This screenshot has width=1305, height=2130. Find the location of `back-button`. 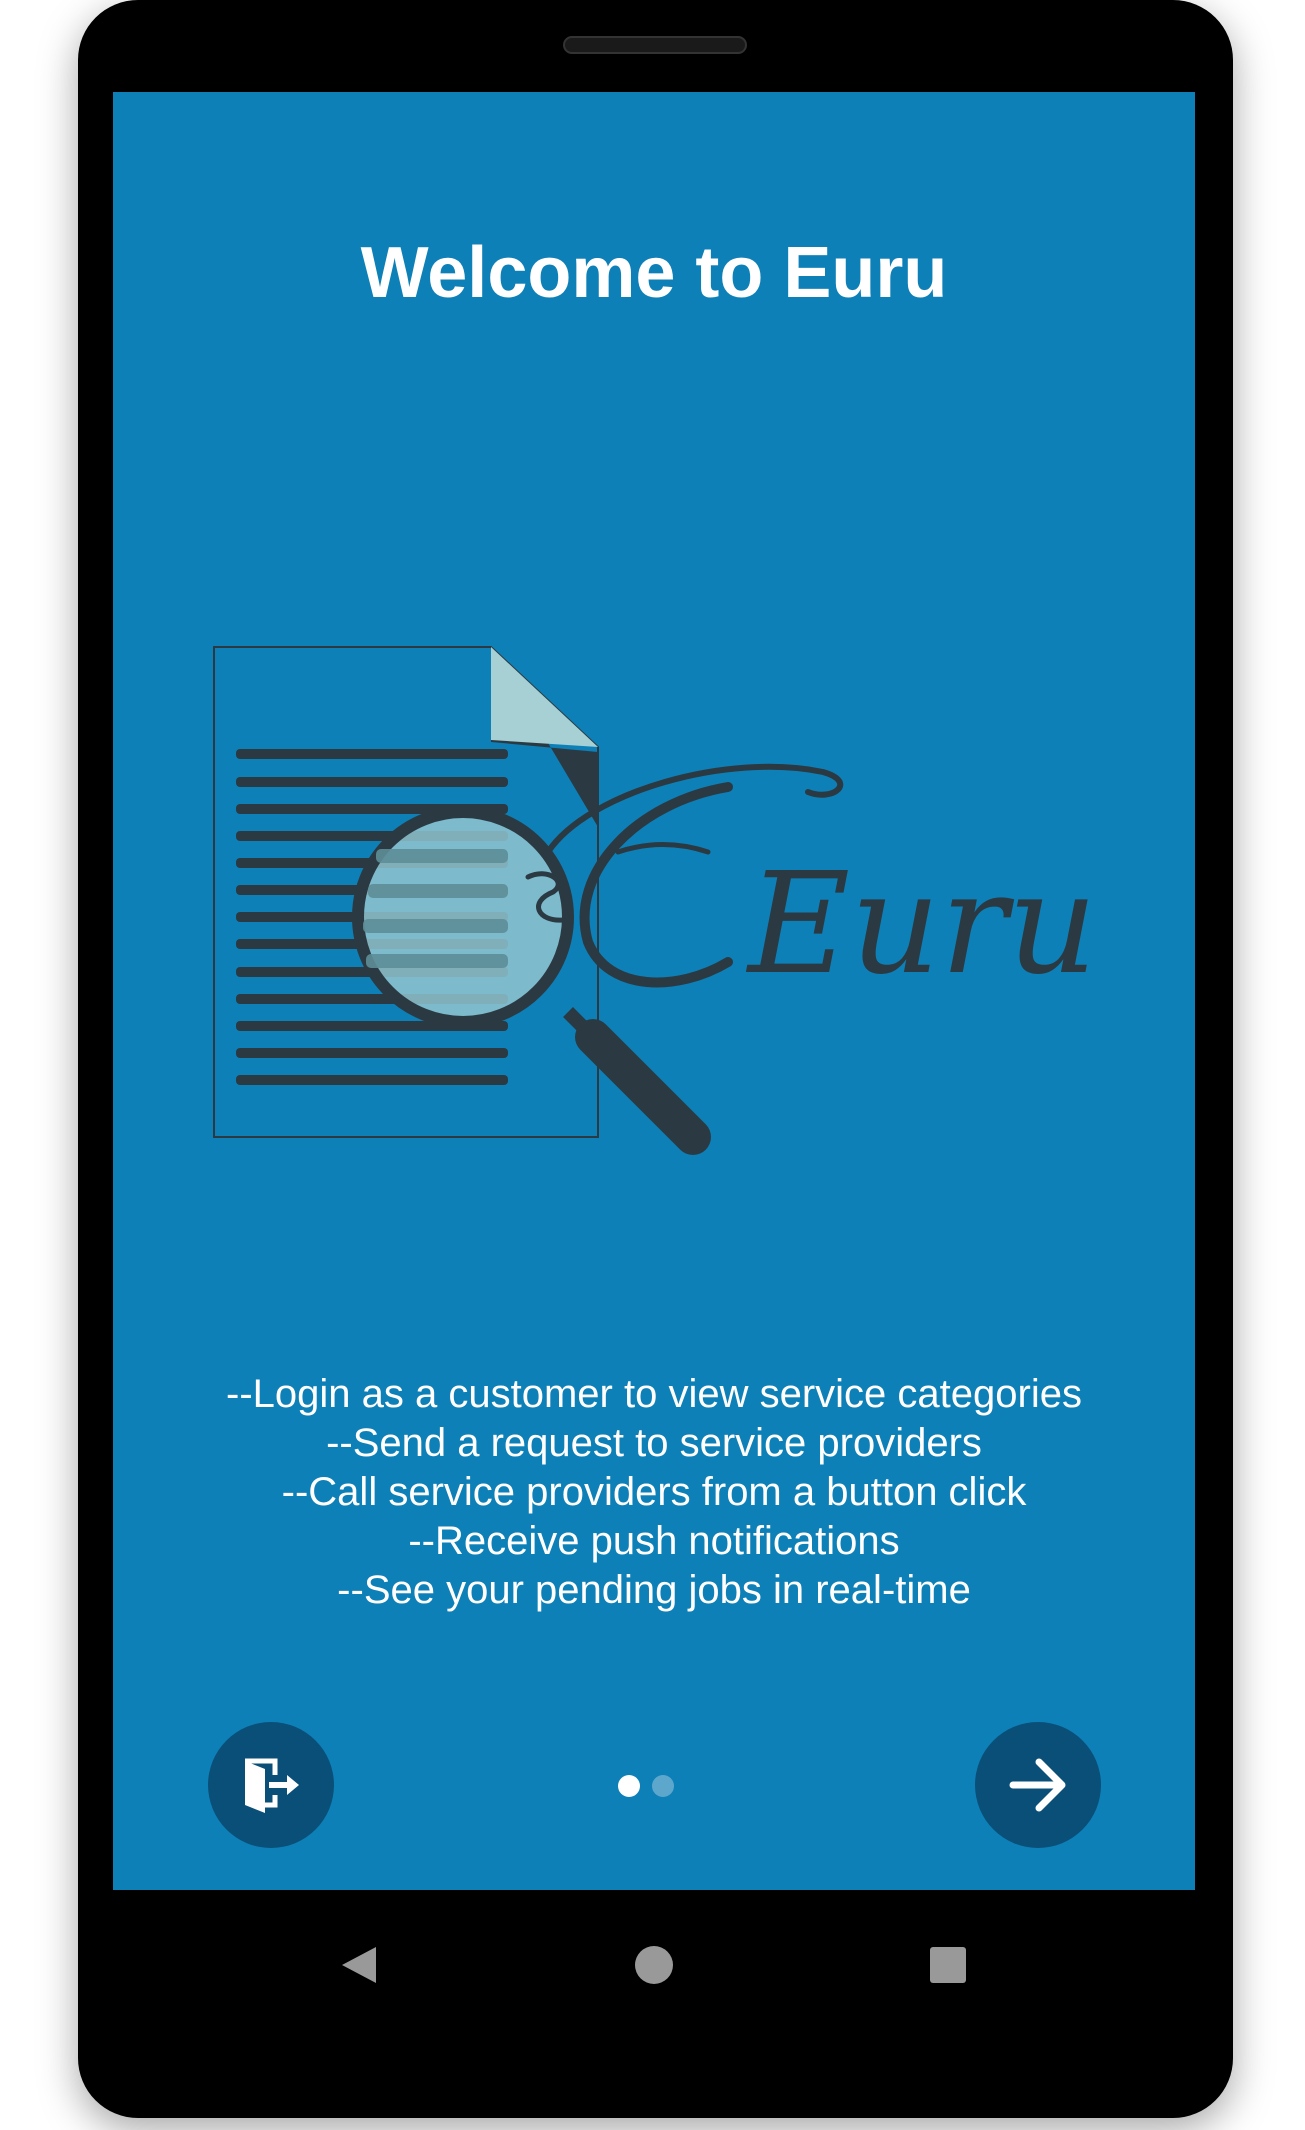

back-button is located at coordinates (358, 1965).